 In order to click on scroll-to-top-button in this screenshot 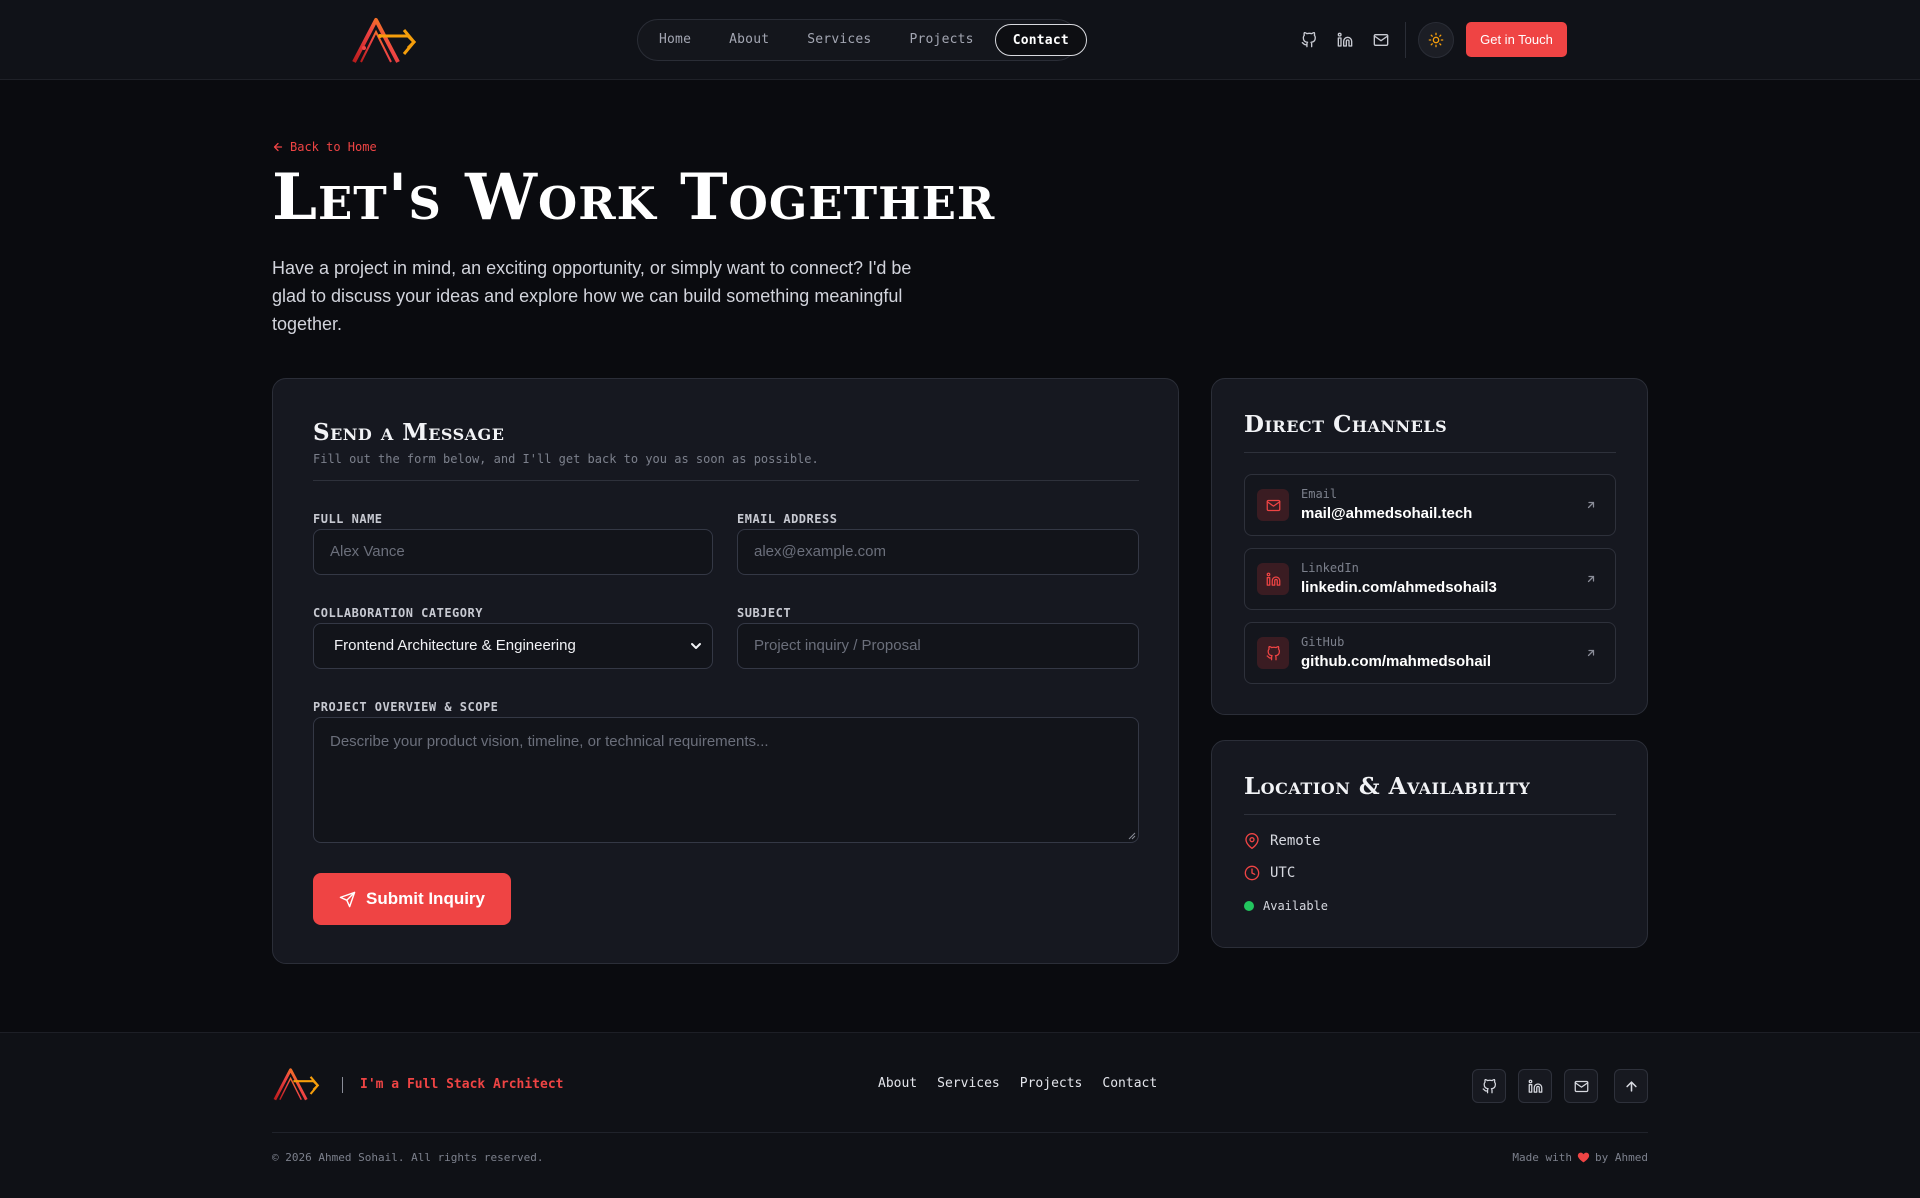, I will do `click(1631, 1086)`.